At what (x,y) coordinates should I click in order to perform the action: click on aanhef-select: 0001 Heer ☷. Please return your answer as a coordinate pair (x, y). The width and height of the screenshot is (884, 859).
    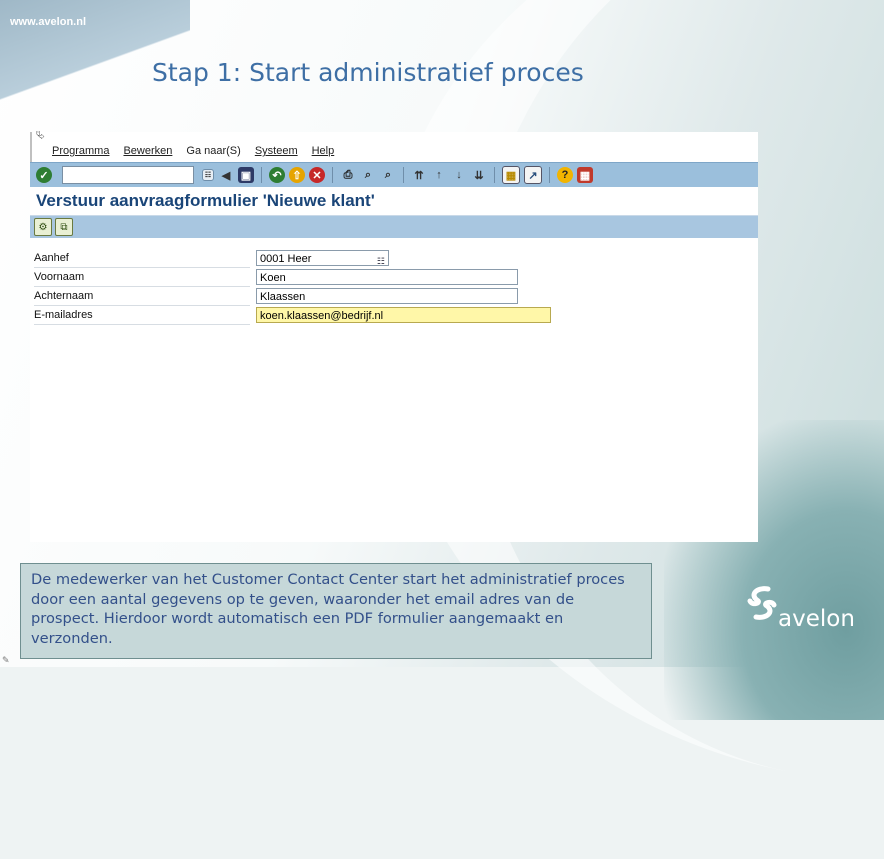
    Looking at the image, I should click on (322, 258).